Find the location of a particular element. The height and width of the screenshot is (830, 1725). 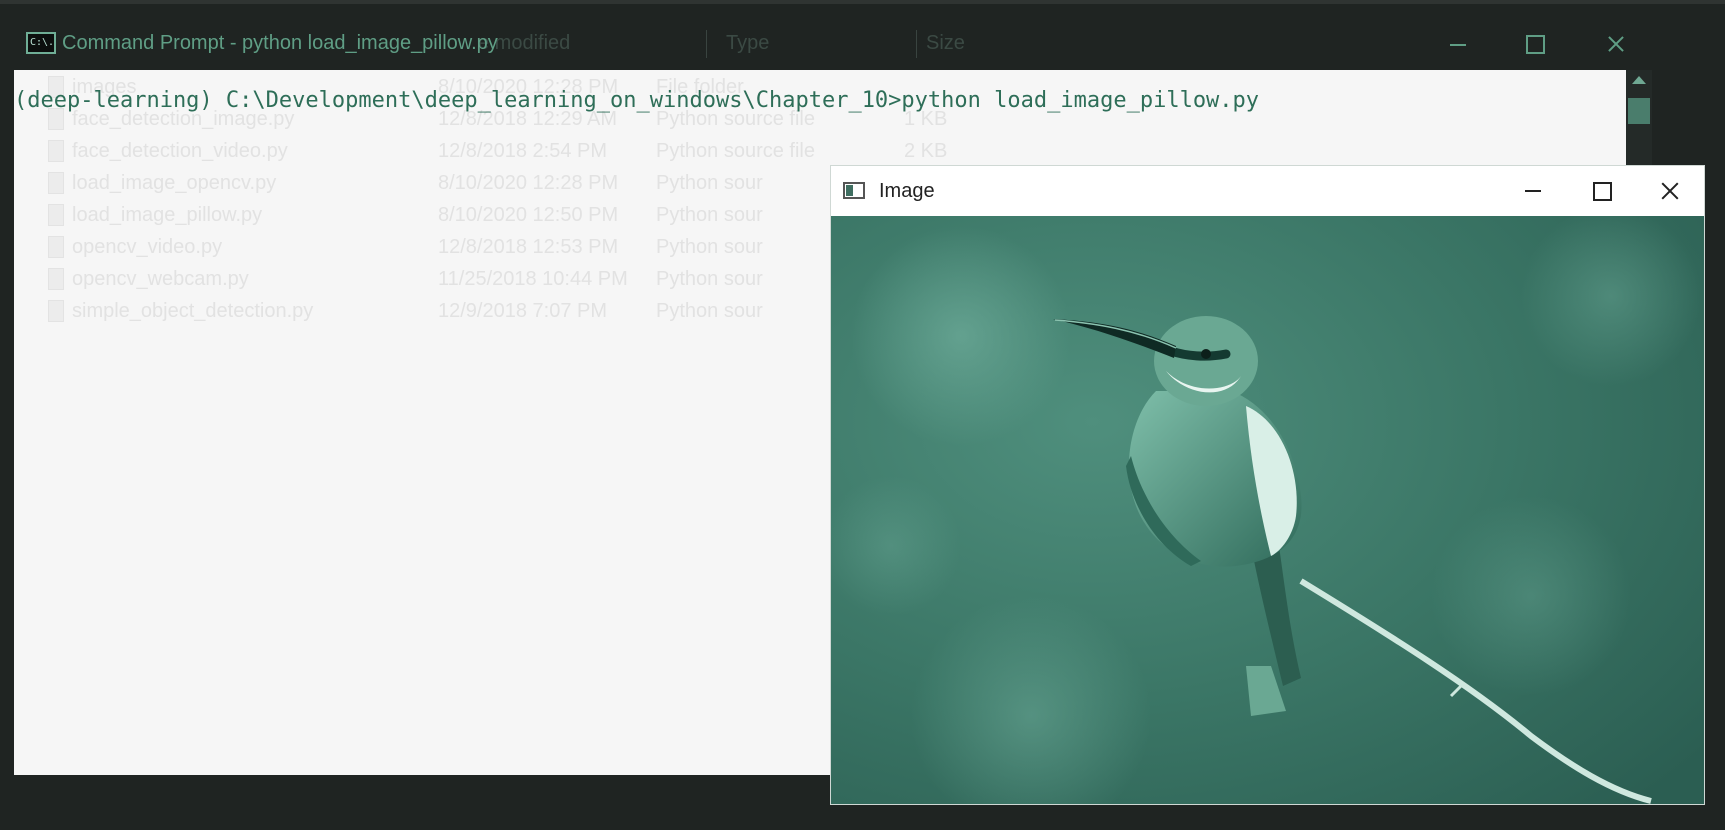

scroll-thumb is located at coordinates (1639, 111).